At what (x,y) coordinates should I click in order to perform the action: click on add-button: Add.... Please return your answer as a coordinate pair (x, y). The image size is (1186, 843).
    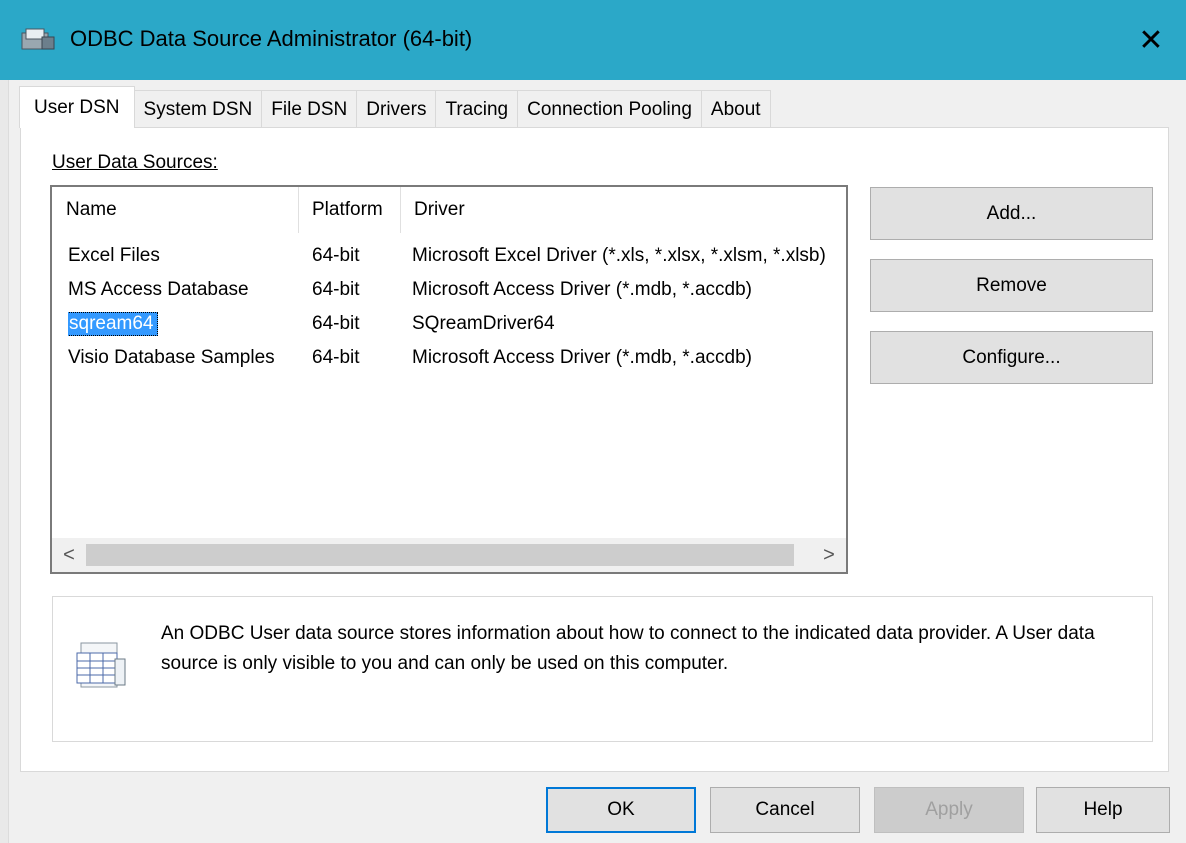
    Looking at the image, I should click on (1011, 213).